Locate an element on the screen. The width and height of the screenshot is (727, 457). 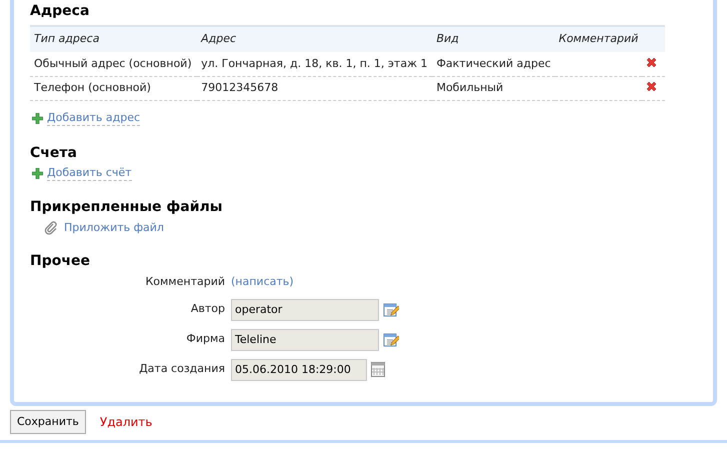
column-header: Тип адреса is located at coordinates (114, 39).